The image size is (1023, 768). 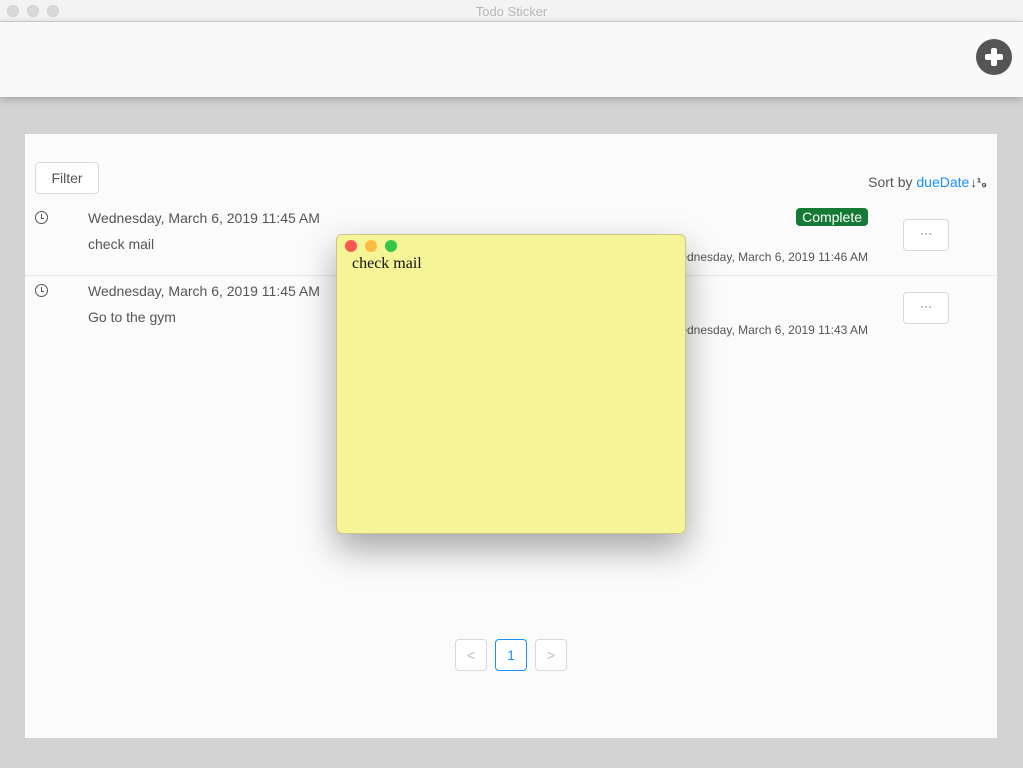 What do you see at coordinates (768, 257) in the screenshot?
I see `created-date: Wednesday, March 6, 2019 11:46 AM` at bounding box center [768, 257].